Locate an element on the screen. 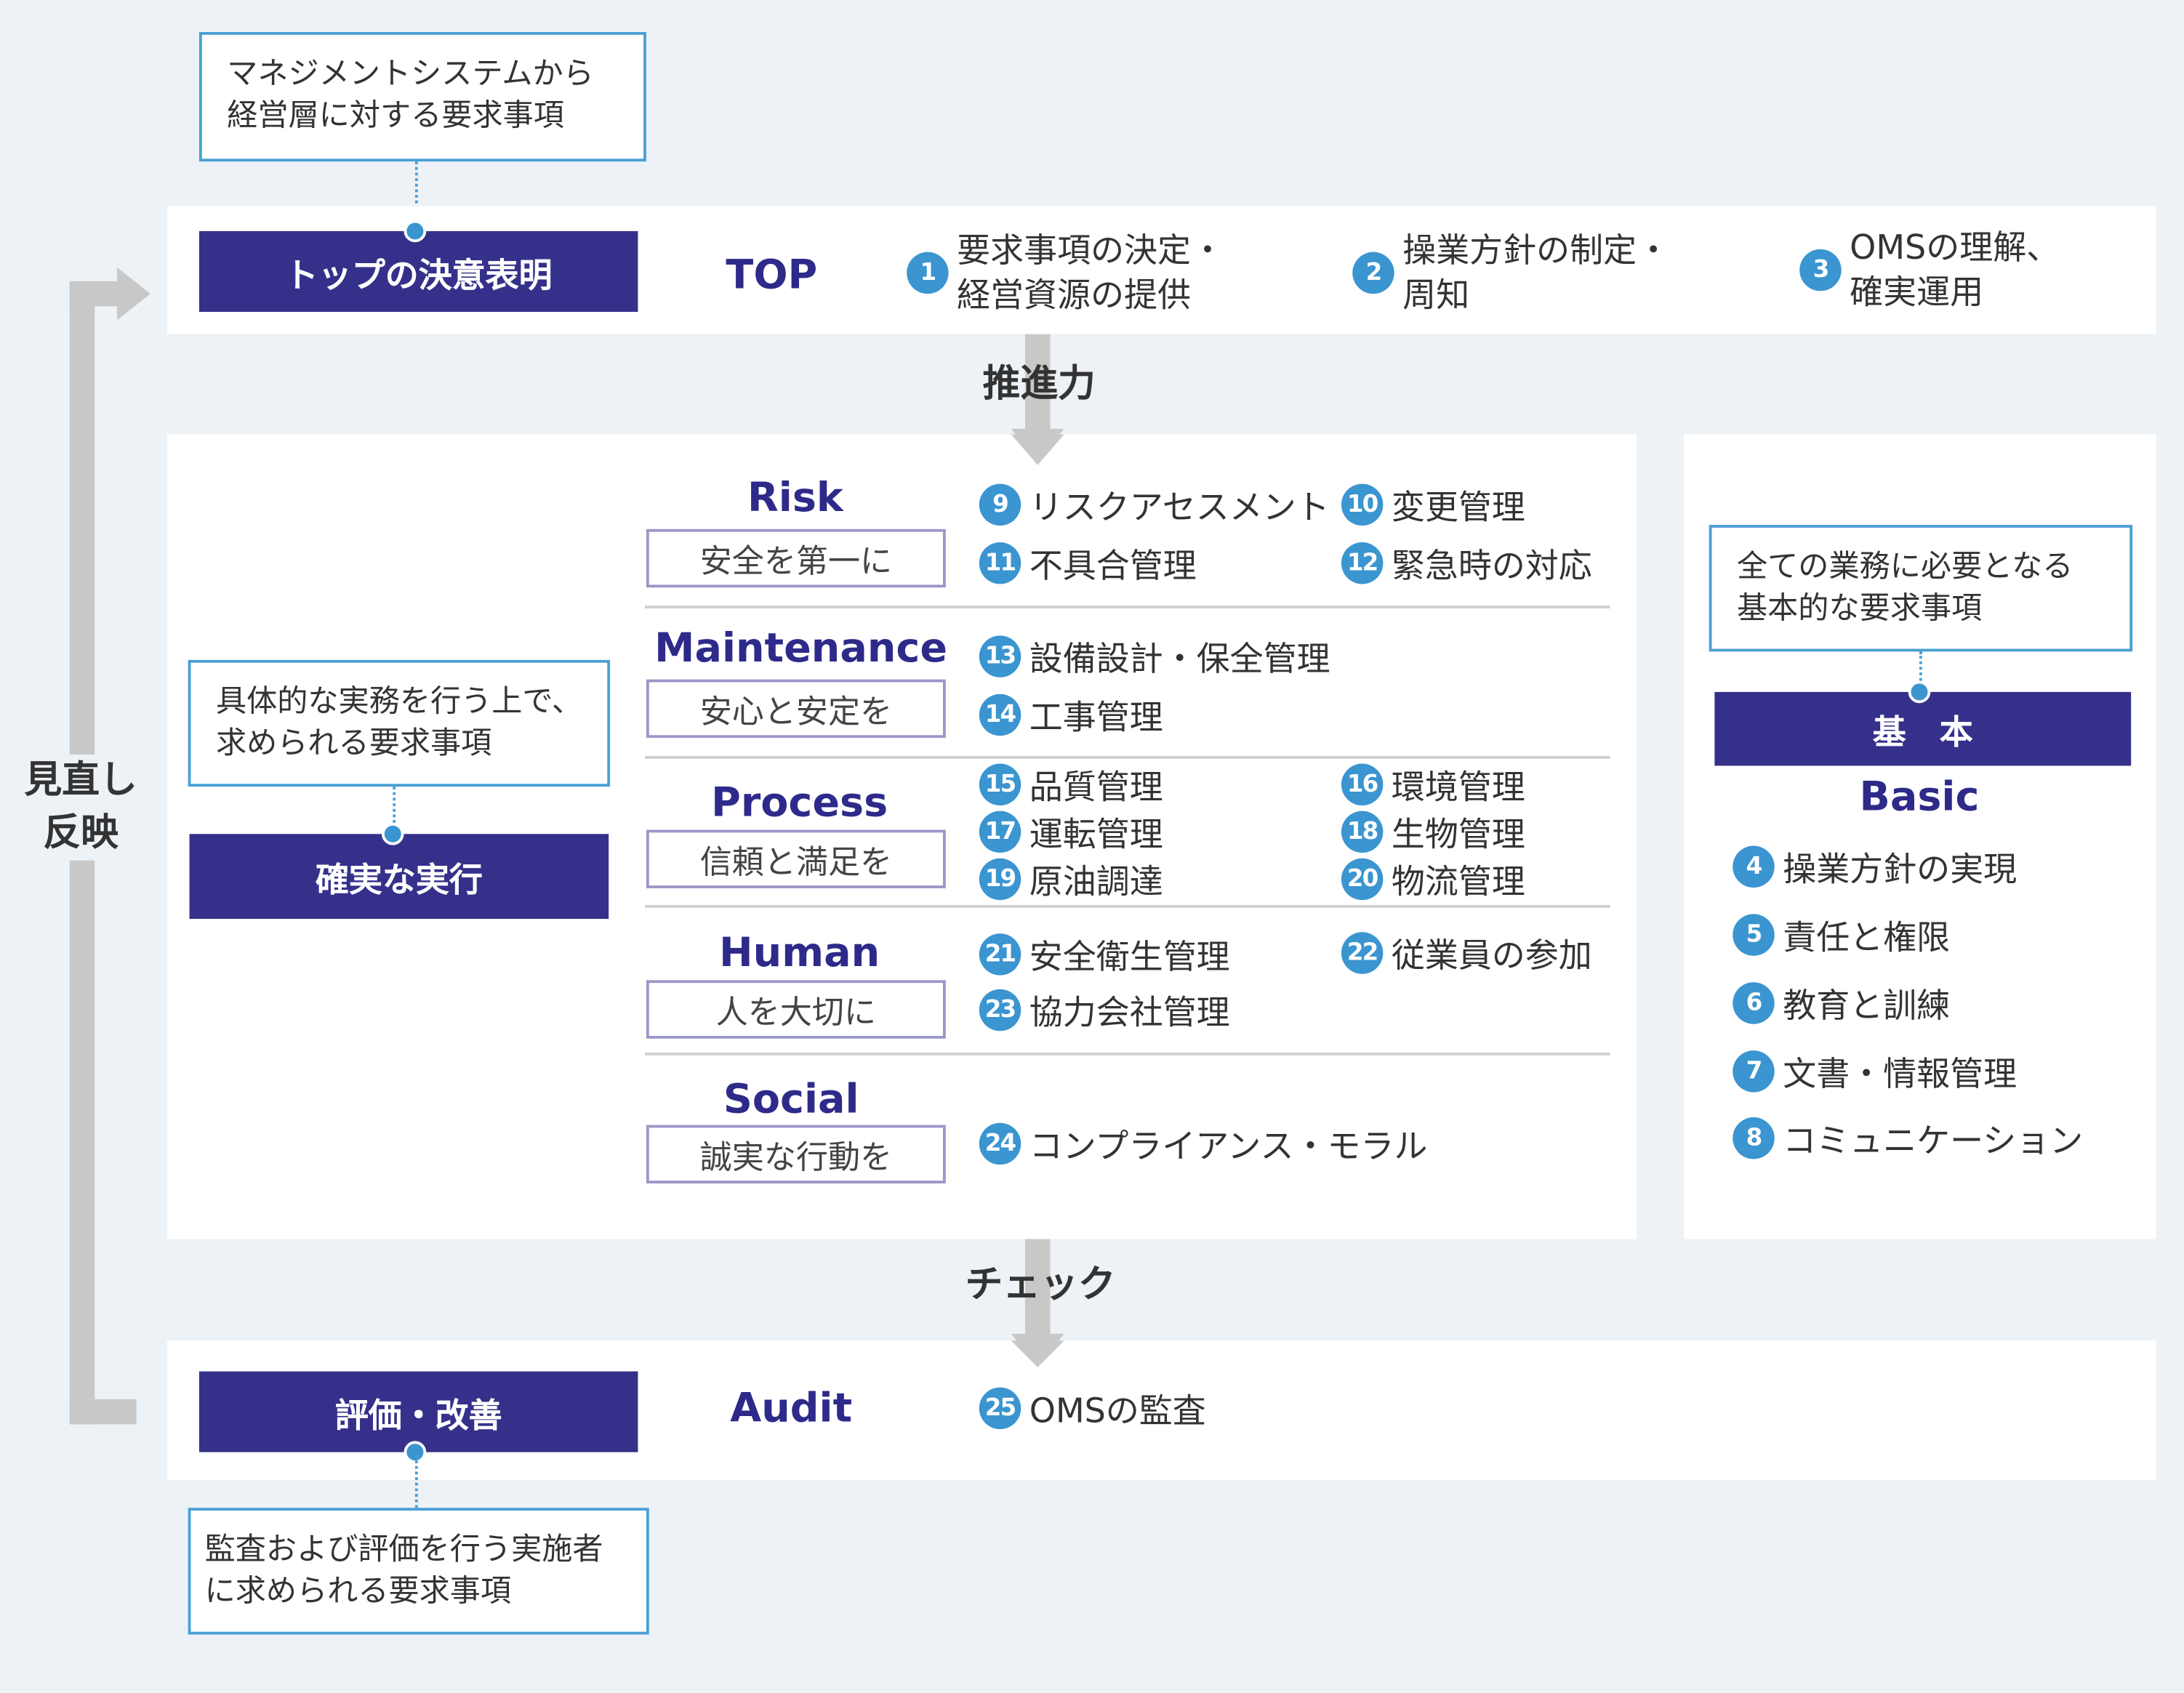  item-text: 工事管理 is located at coordinates (1096, 718).